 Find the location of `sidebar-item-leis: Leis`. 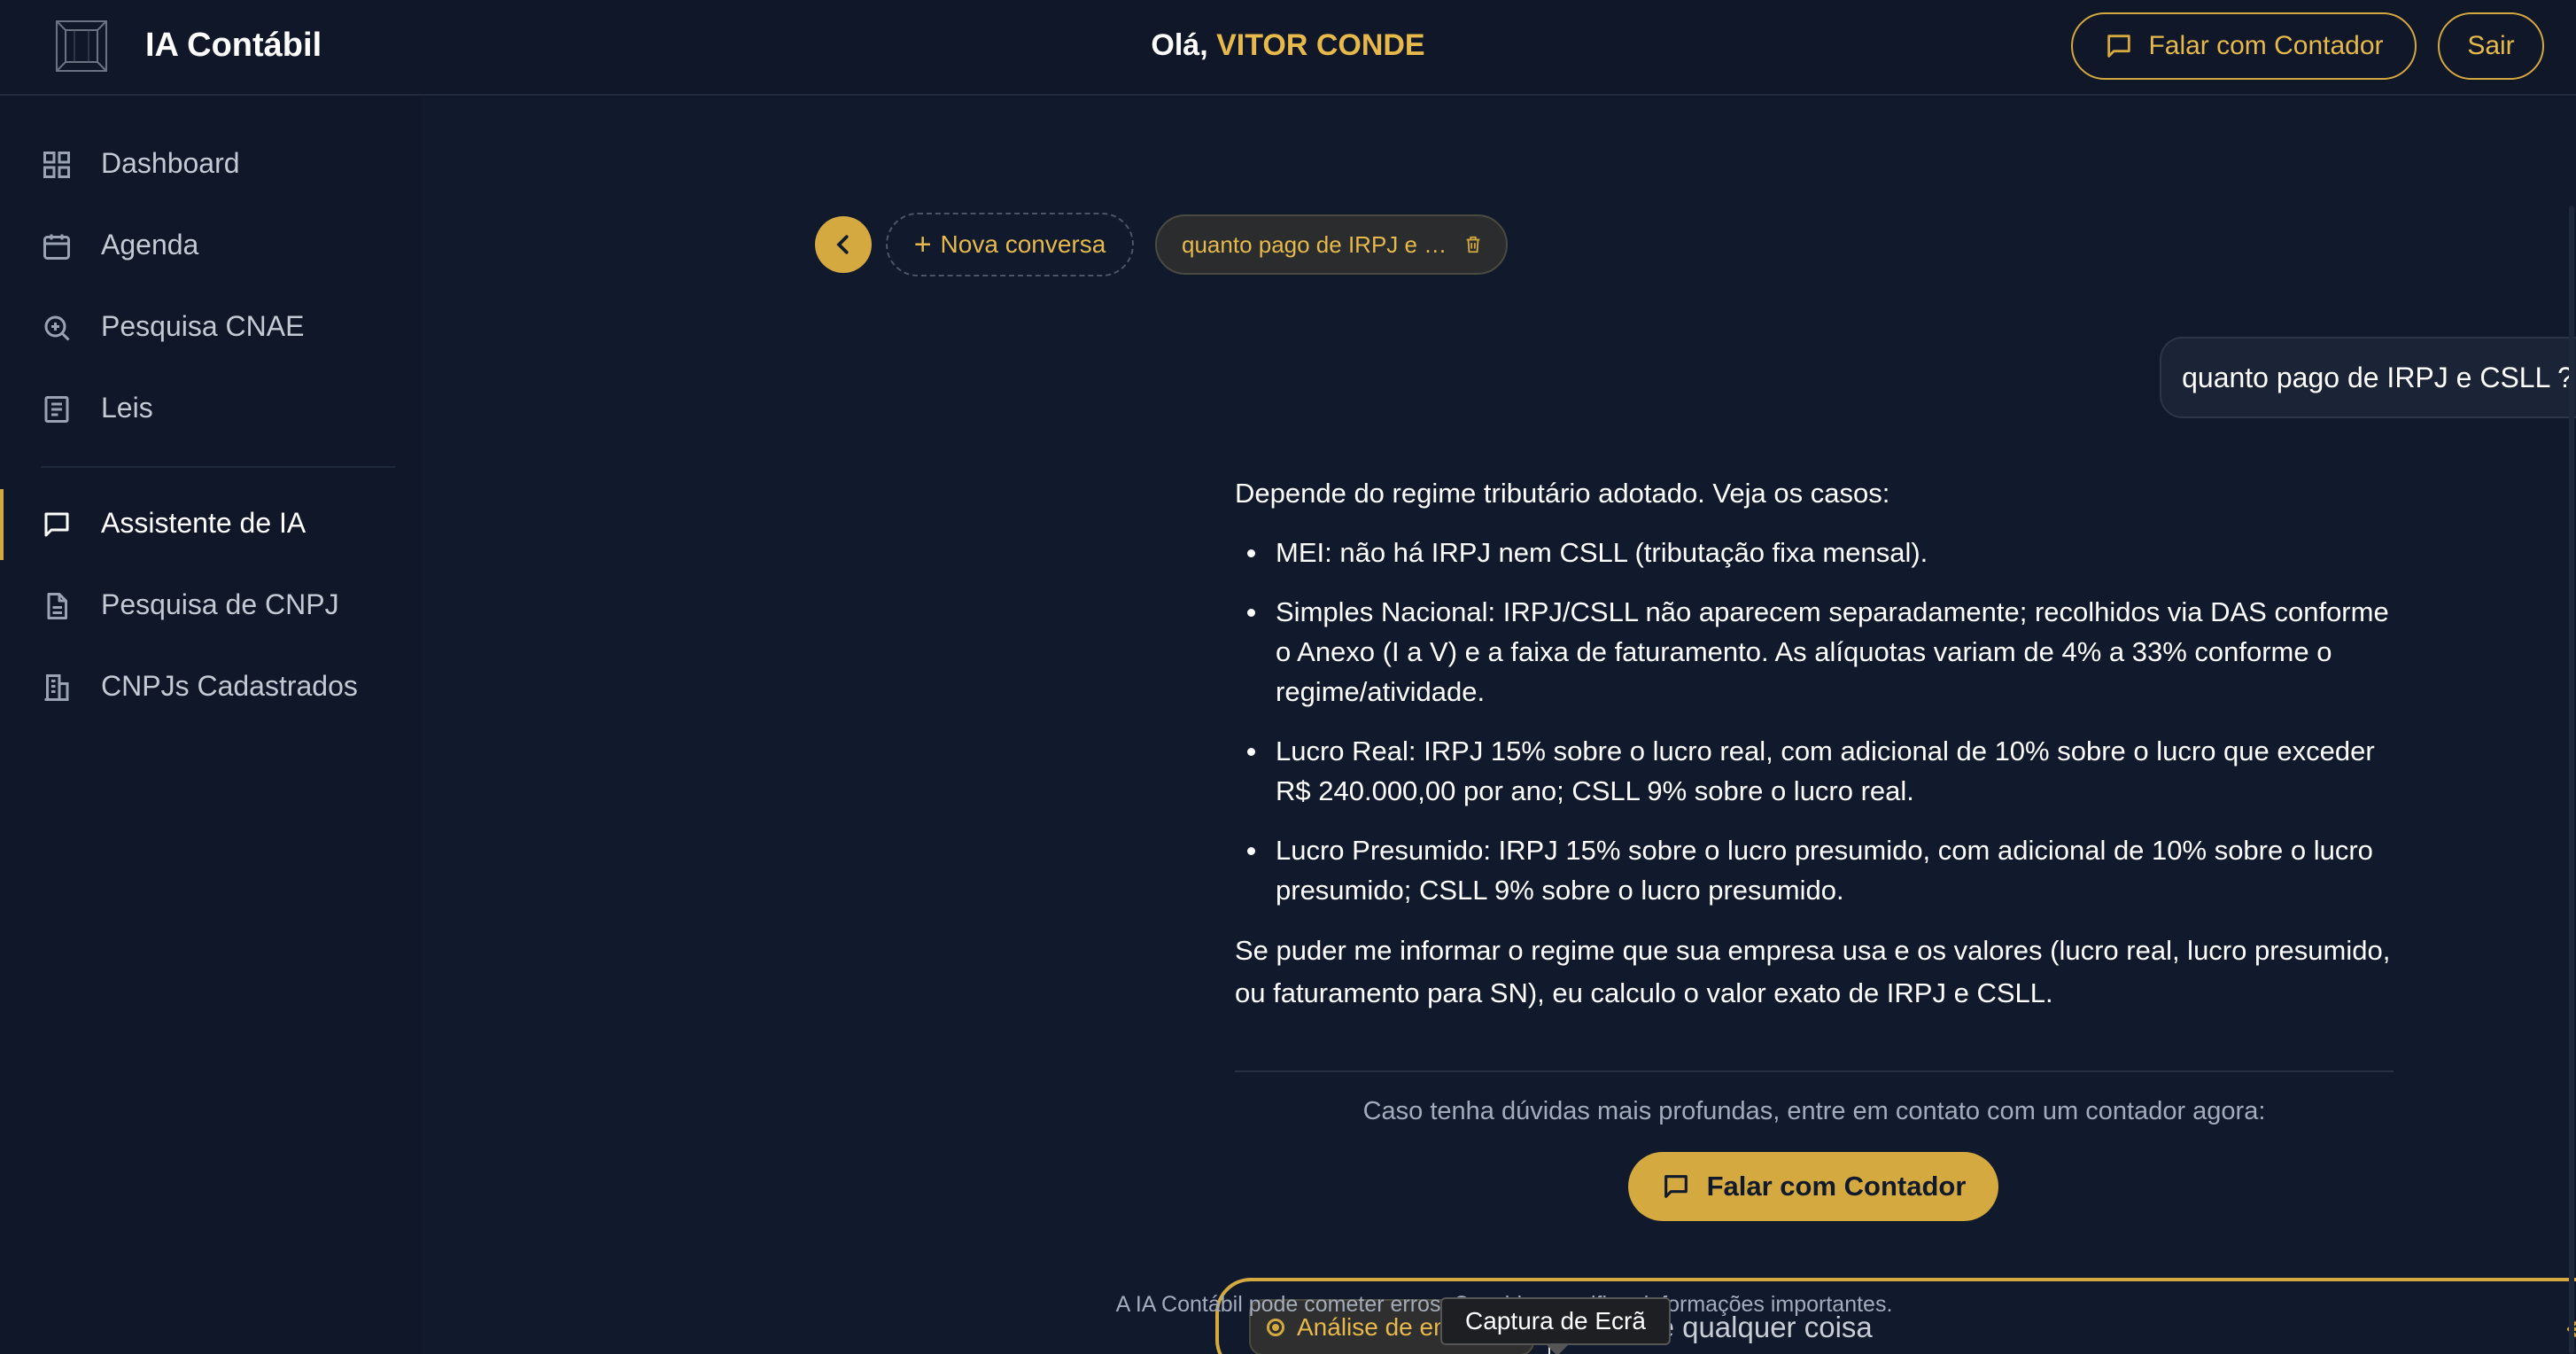

sidebar-item-leis: Leis is located at coordinates (211, 410).